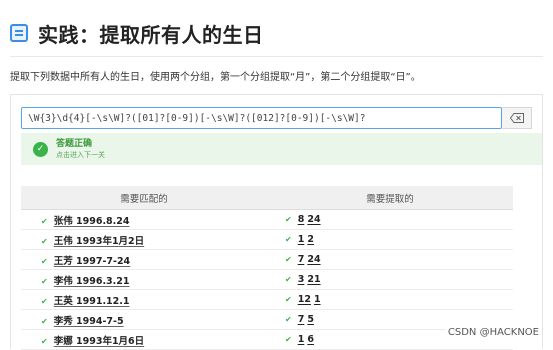 This screenshot has height=350, width=553. I want to click on divider, so click(276, 56).